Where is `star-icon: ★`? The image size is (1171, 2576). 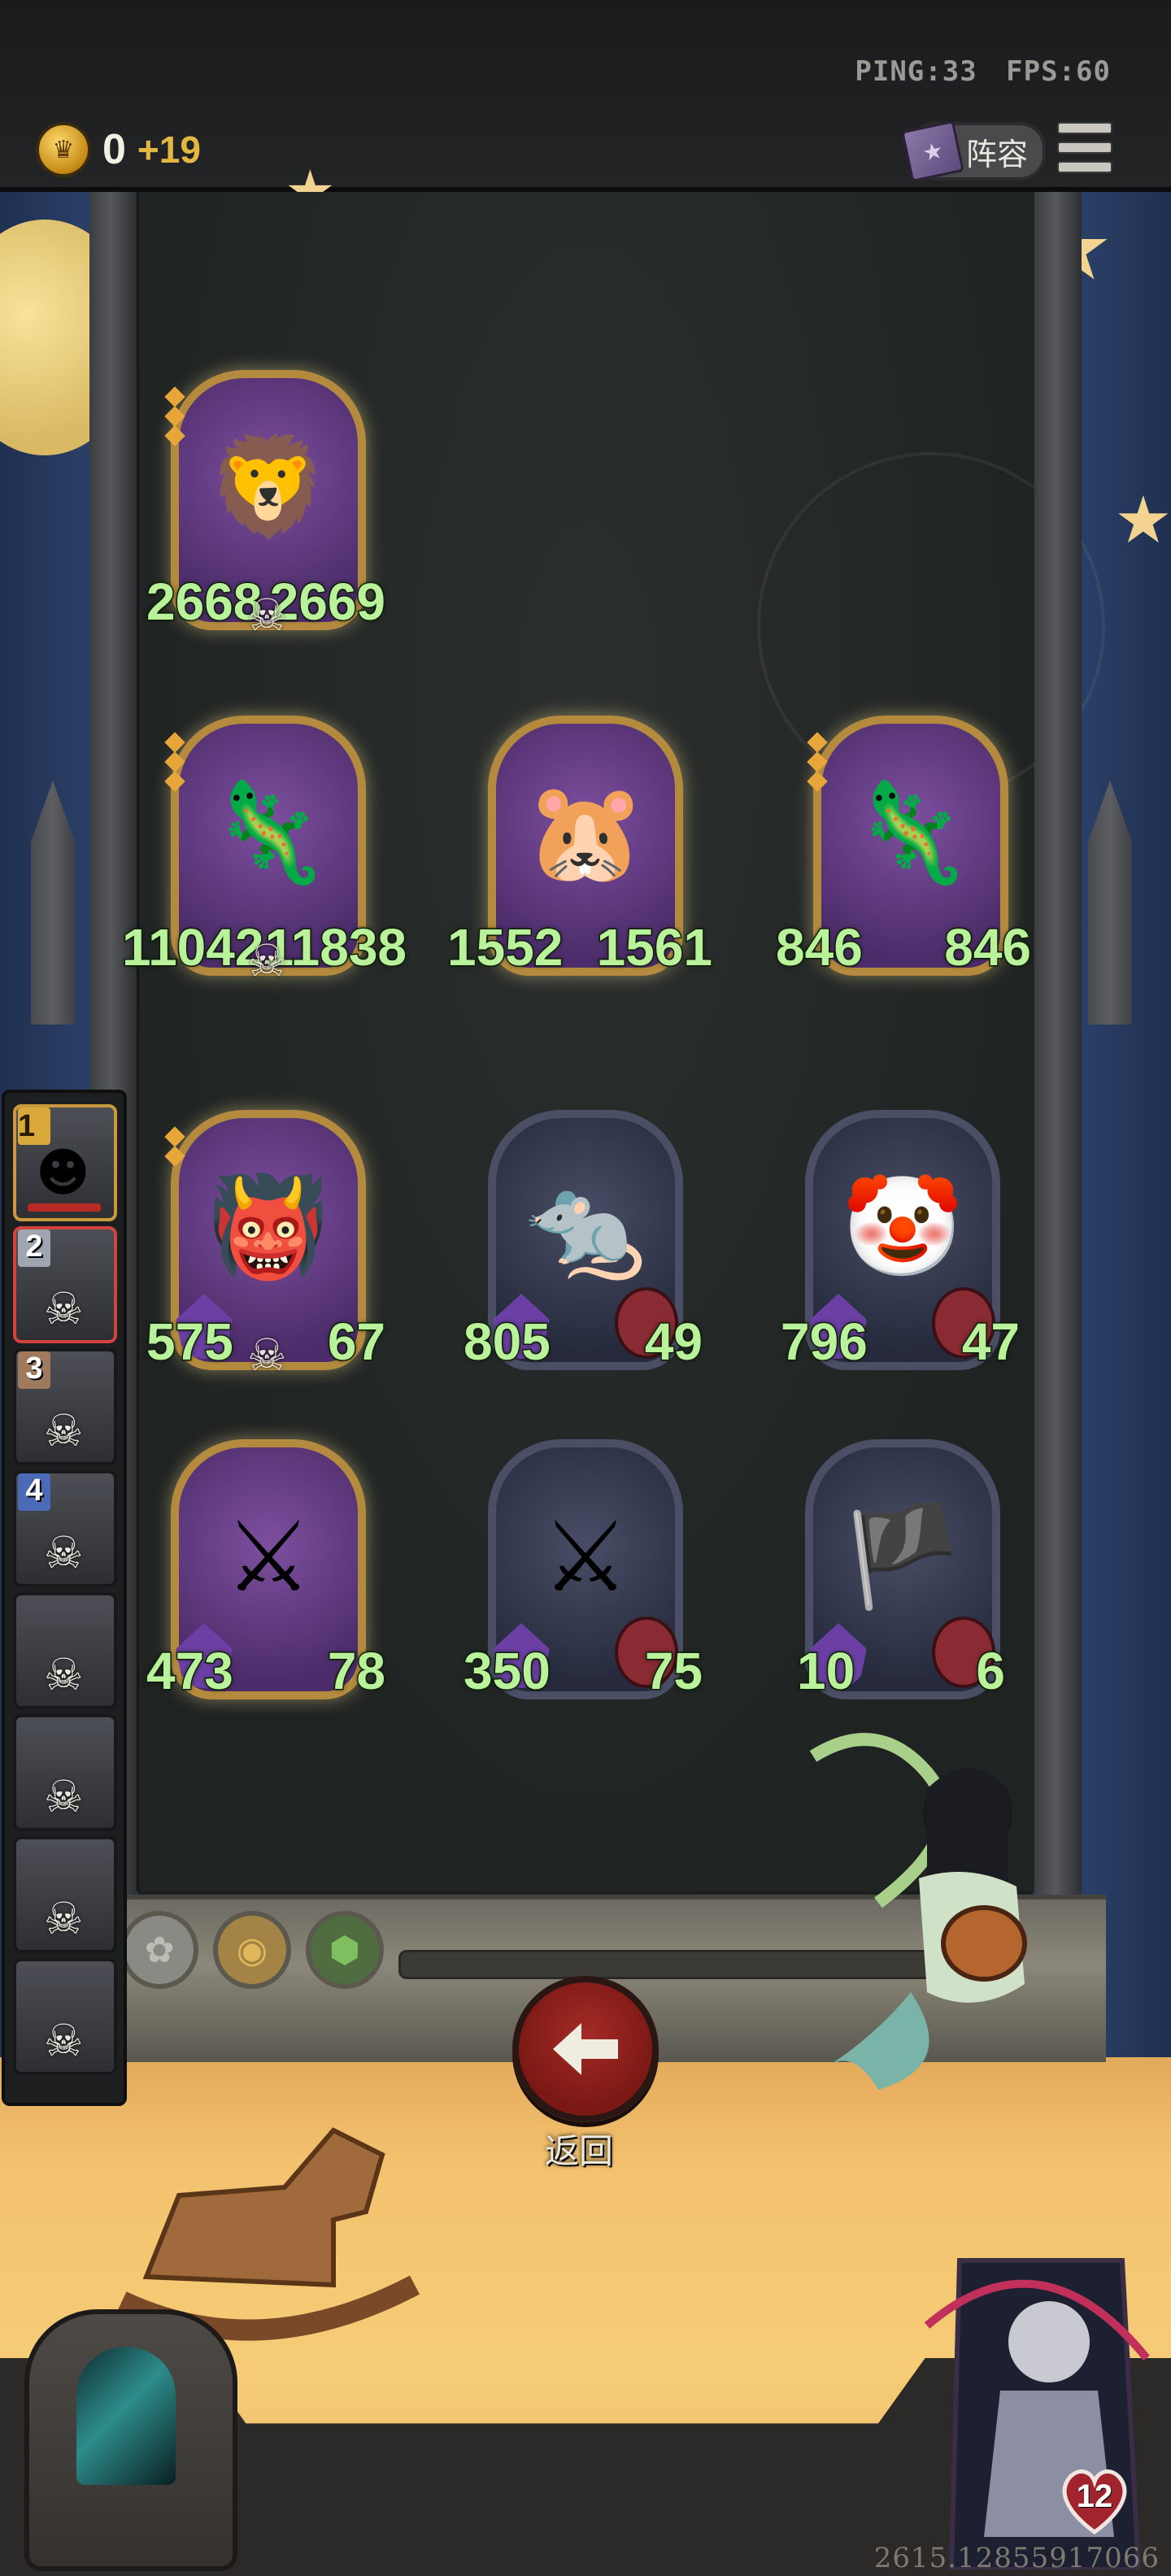
star-icon: ★ is located at coordinates (1142, 520).